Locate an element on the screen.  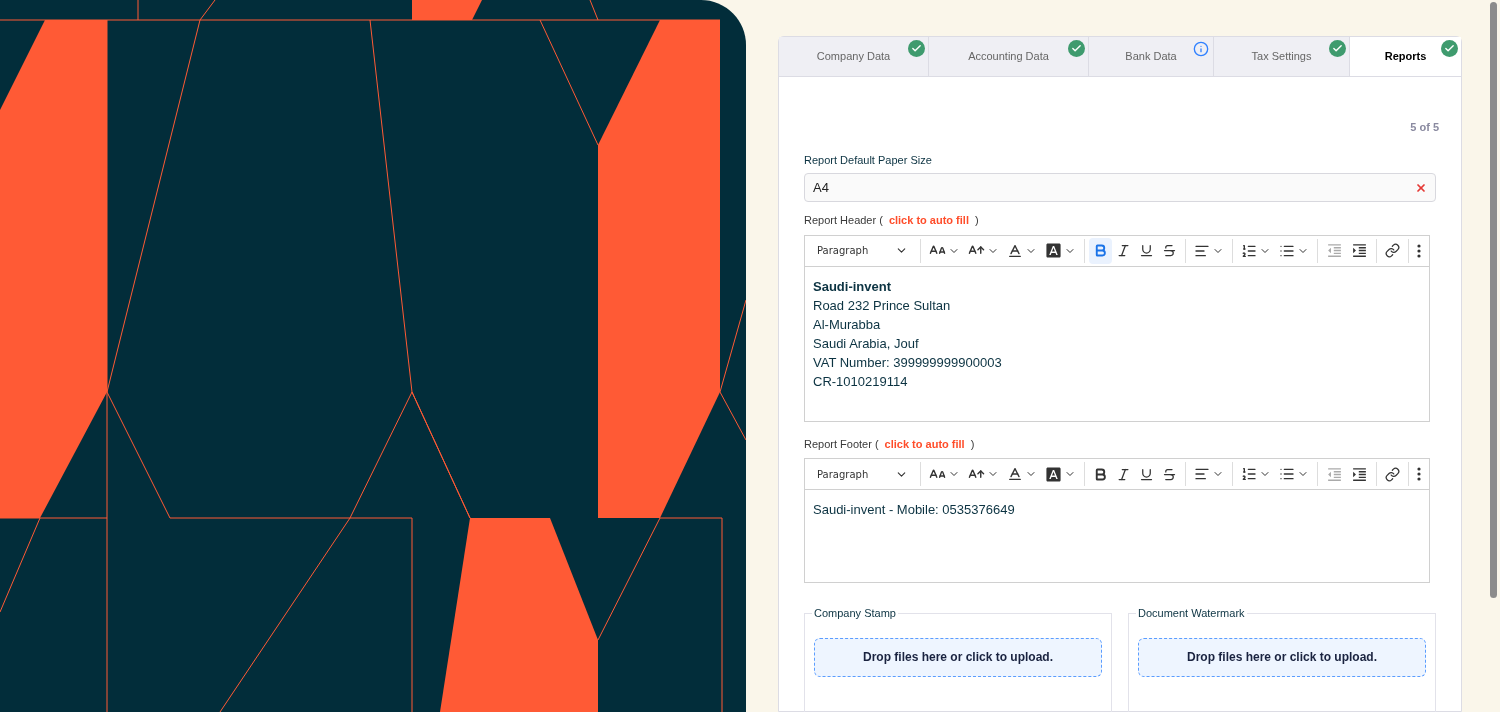
editor-text-line: CR-1010219114 is located at coordinates (861, 381).